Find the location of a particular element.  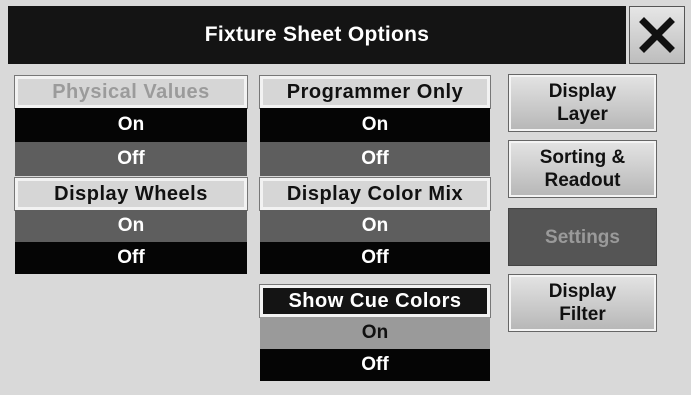

display-color-mix-on-button: On is located at coordinates (375, 226).